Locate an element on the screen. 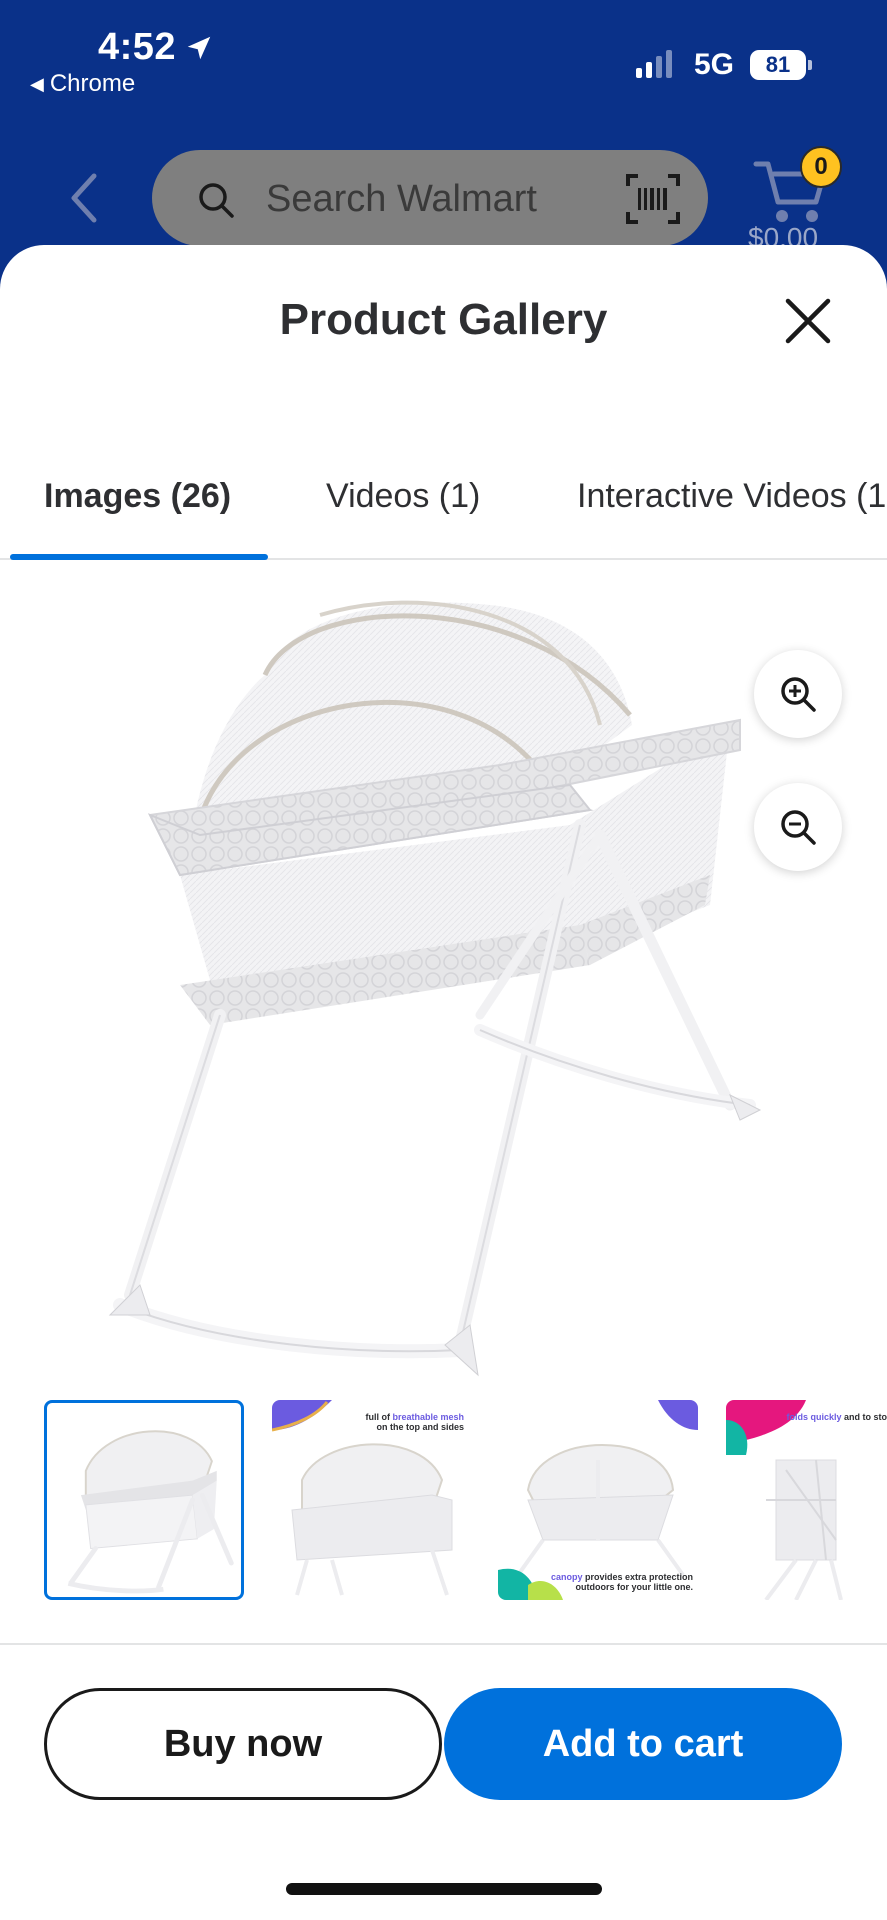 The image size is (887, 1920). search-icon is located at coordinates (216, 200).